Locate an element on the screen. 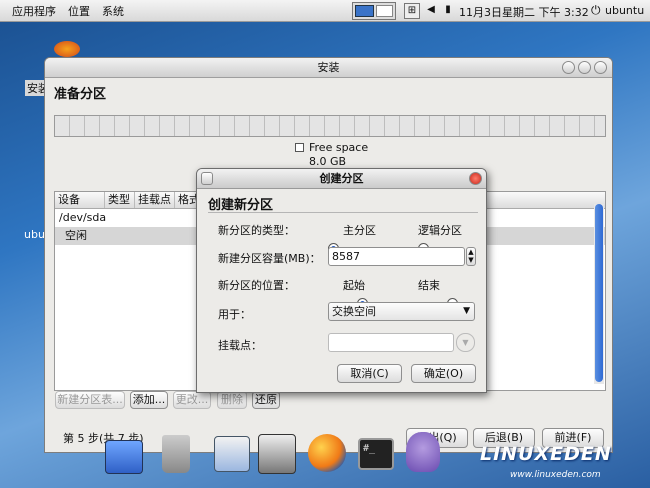 Image resolution: width=650 pixels, height=488 pixels. col-device: 设备 is located at coordinates (80, 200).